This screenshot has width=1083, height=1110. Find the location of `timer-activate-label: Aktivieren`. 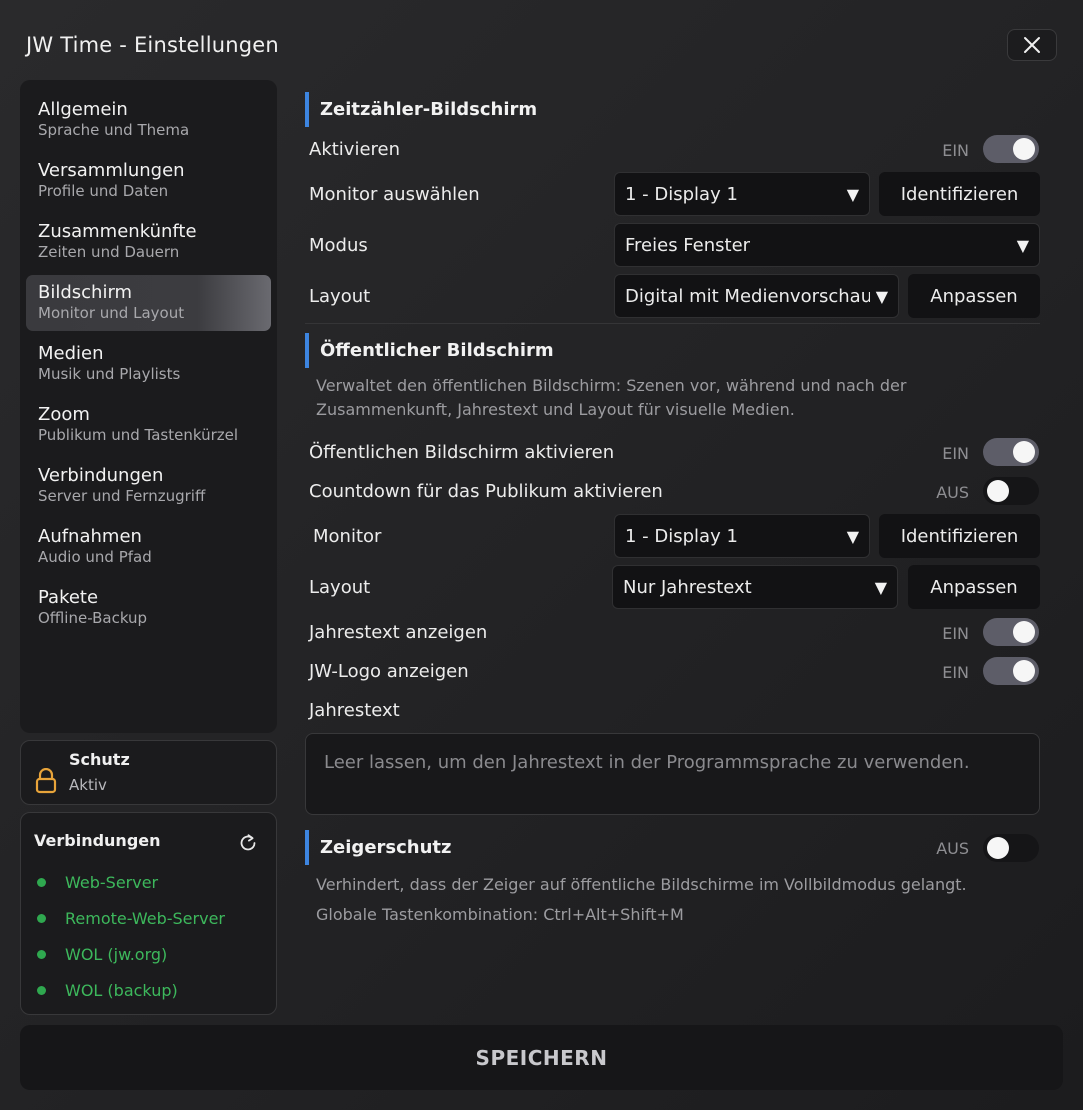

timer-activate-label: Aktivieren is located at coordinates (355, 149).